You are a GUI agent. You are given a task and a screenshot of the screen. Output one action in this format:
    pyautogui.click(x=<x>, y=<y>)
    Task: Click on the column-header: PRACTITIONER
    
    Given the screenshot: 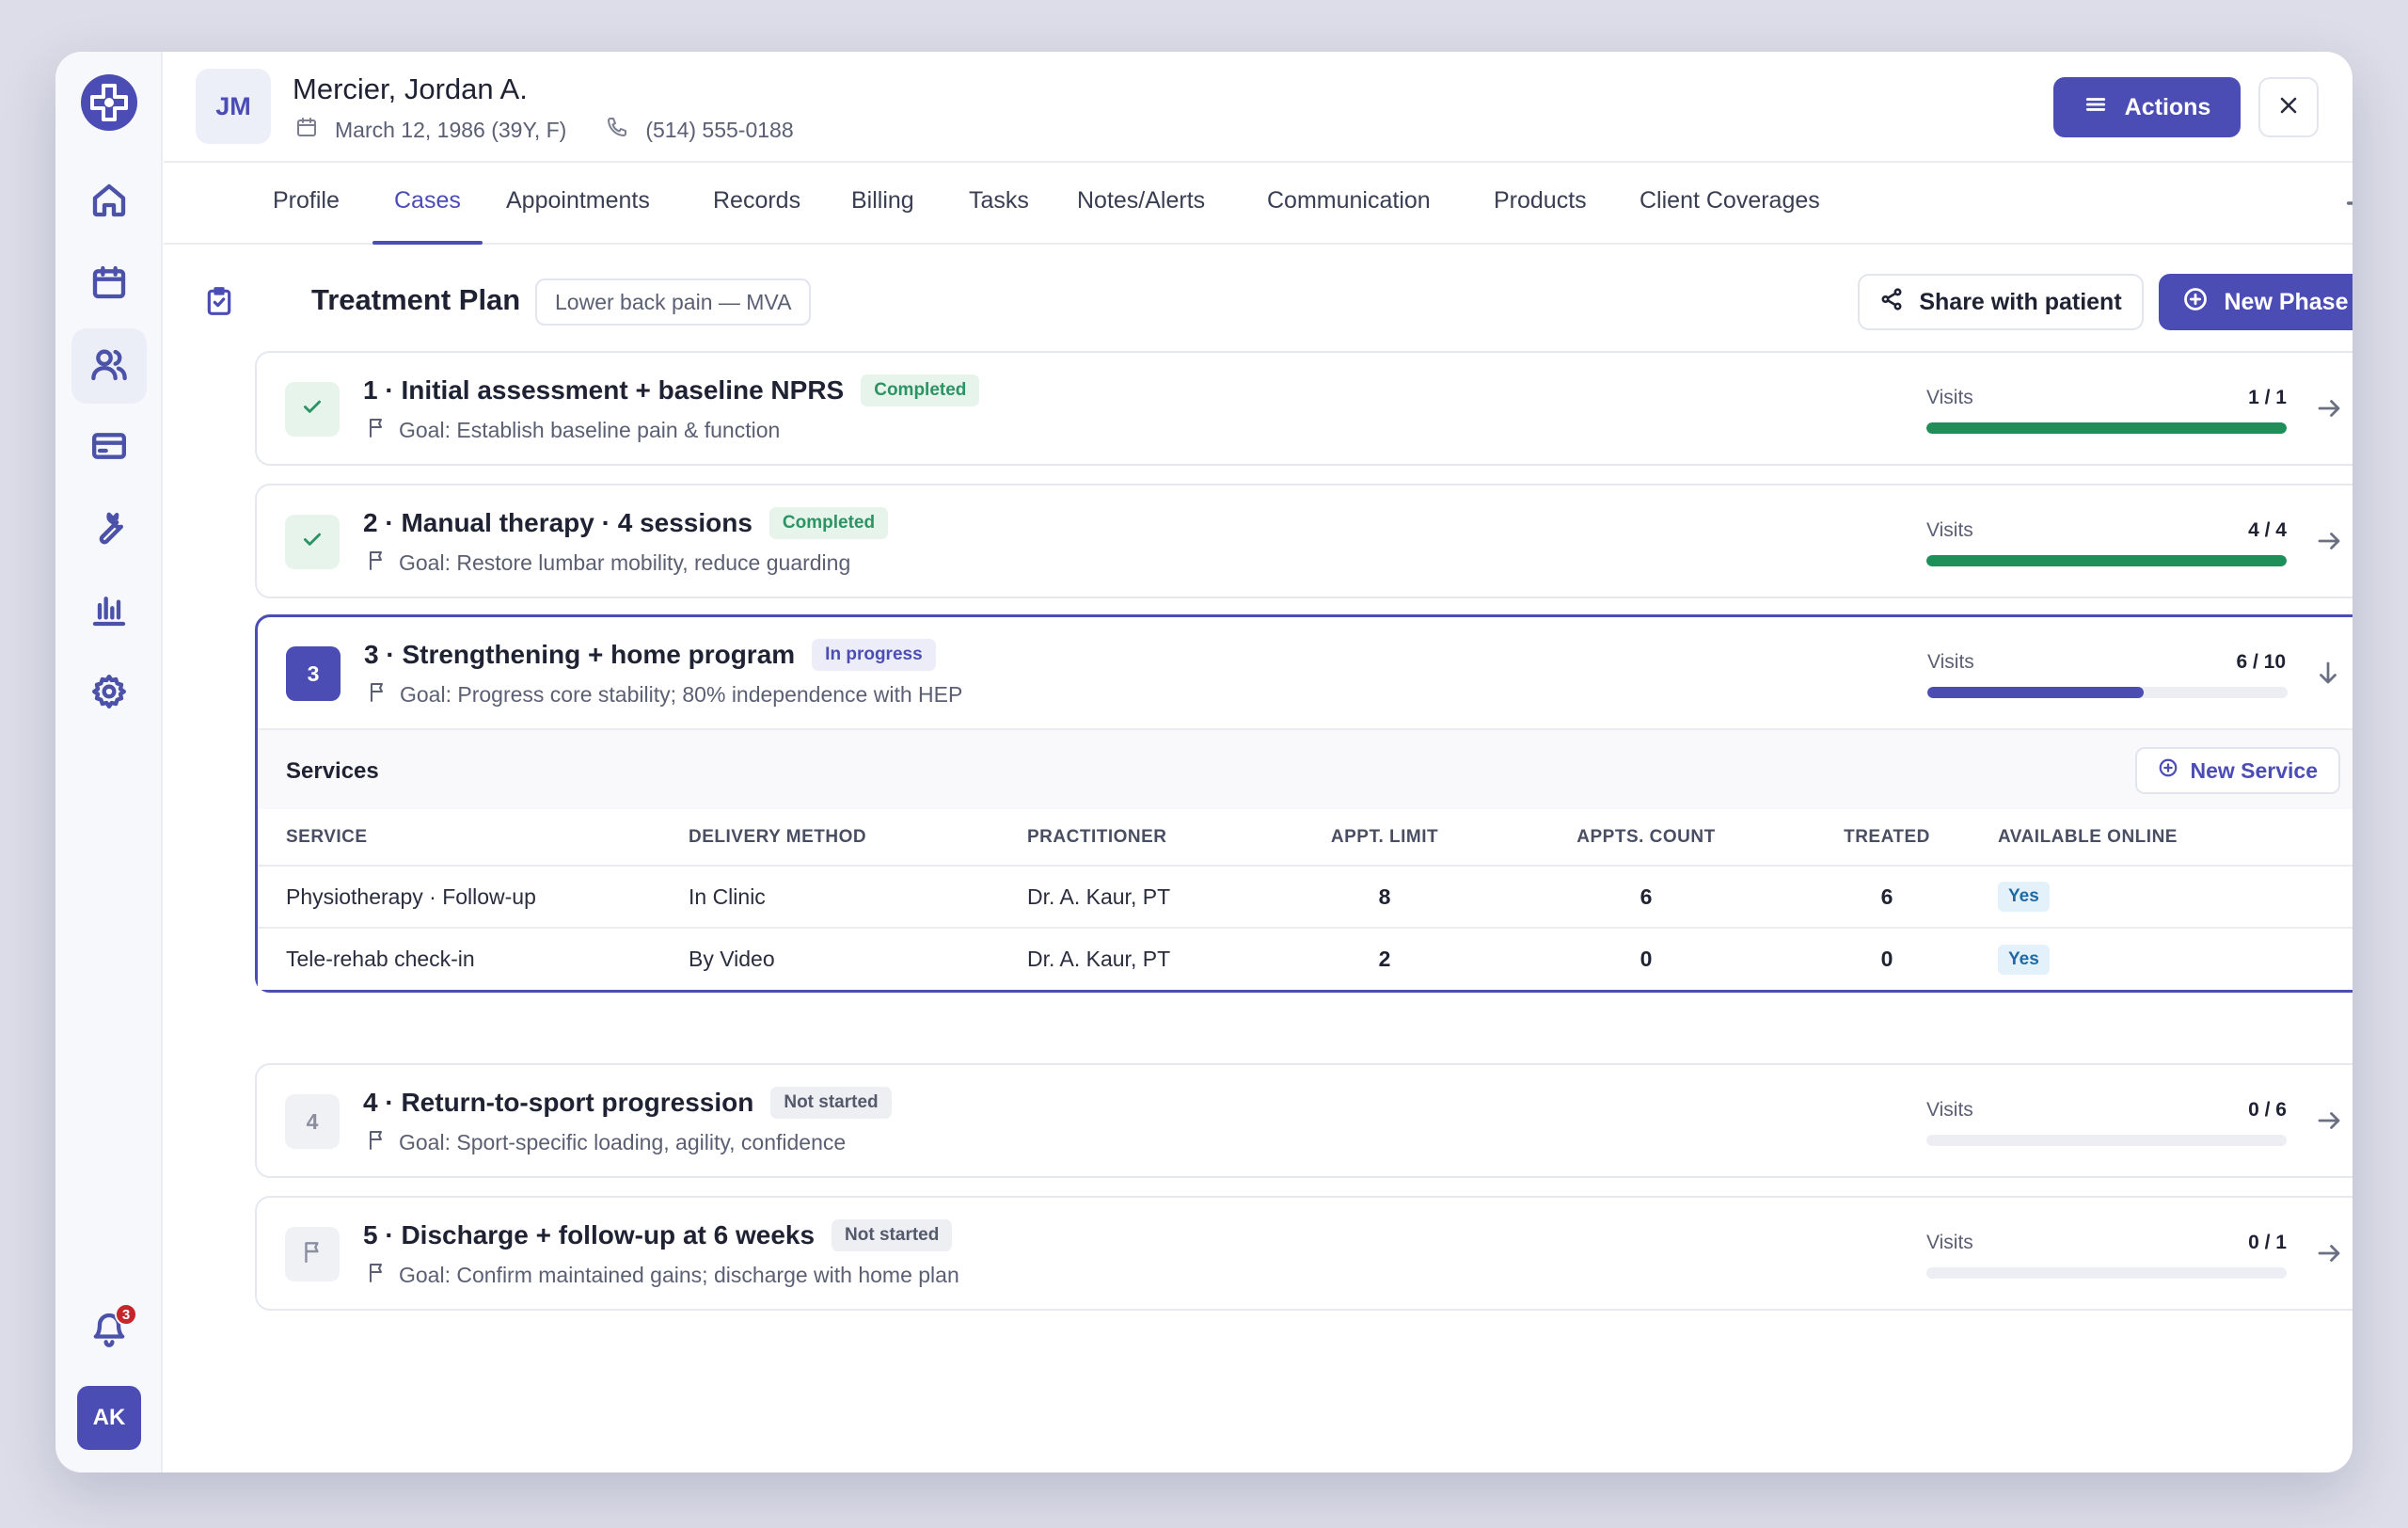 What is the action you would take?
    pyautogui.click(x=1149, y=838)
    